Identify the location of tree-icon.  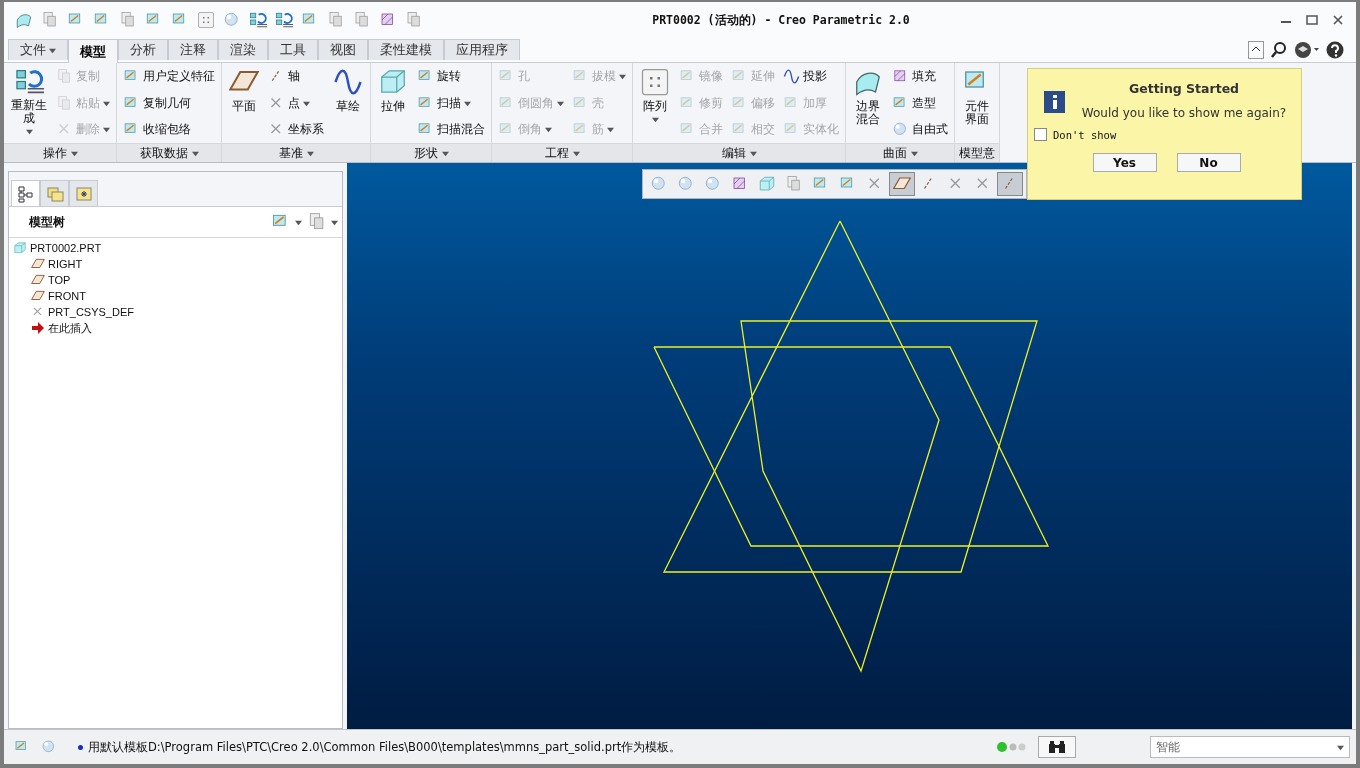
(25, 193).